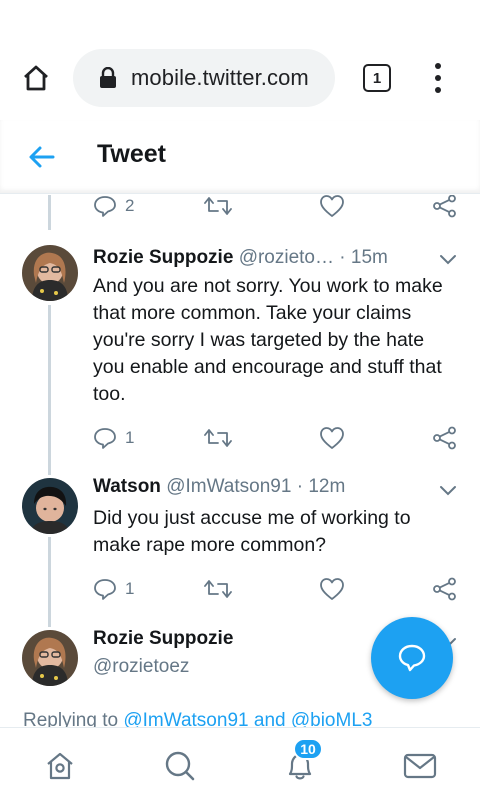  I want to click on url-text: mobile.twitter.com, so click(220, 77).